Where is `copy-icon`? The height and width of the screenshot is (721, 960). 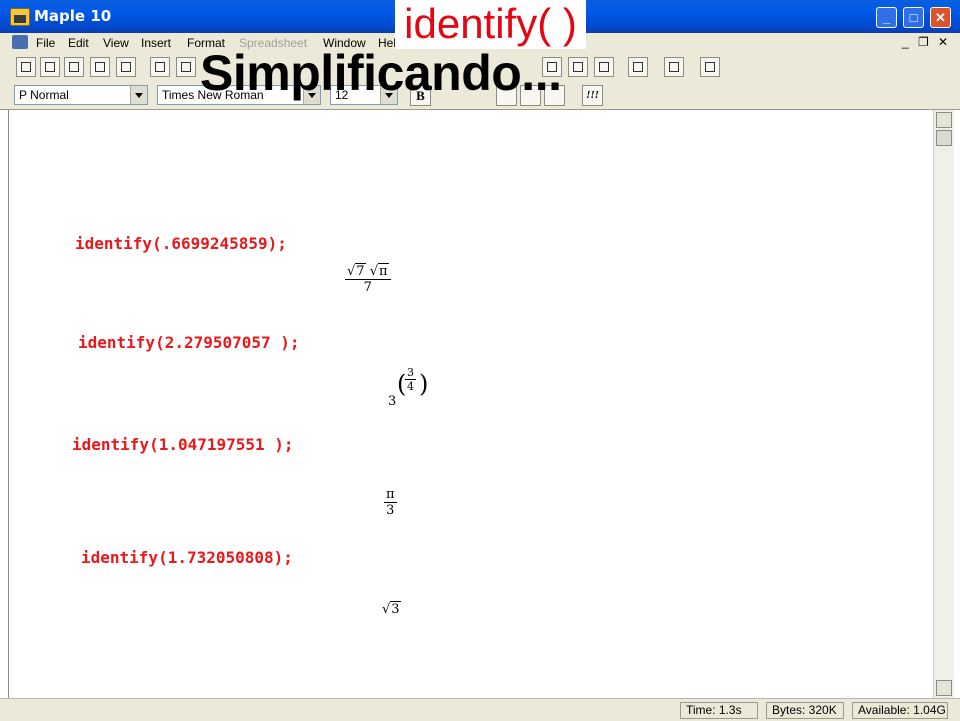
copy-icon is located at coordinates (186, 67).